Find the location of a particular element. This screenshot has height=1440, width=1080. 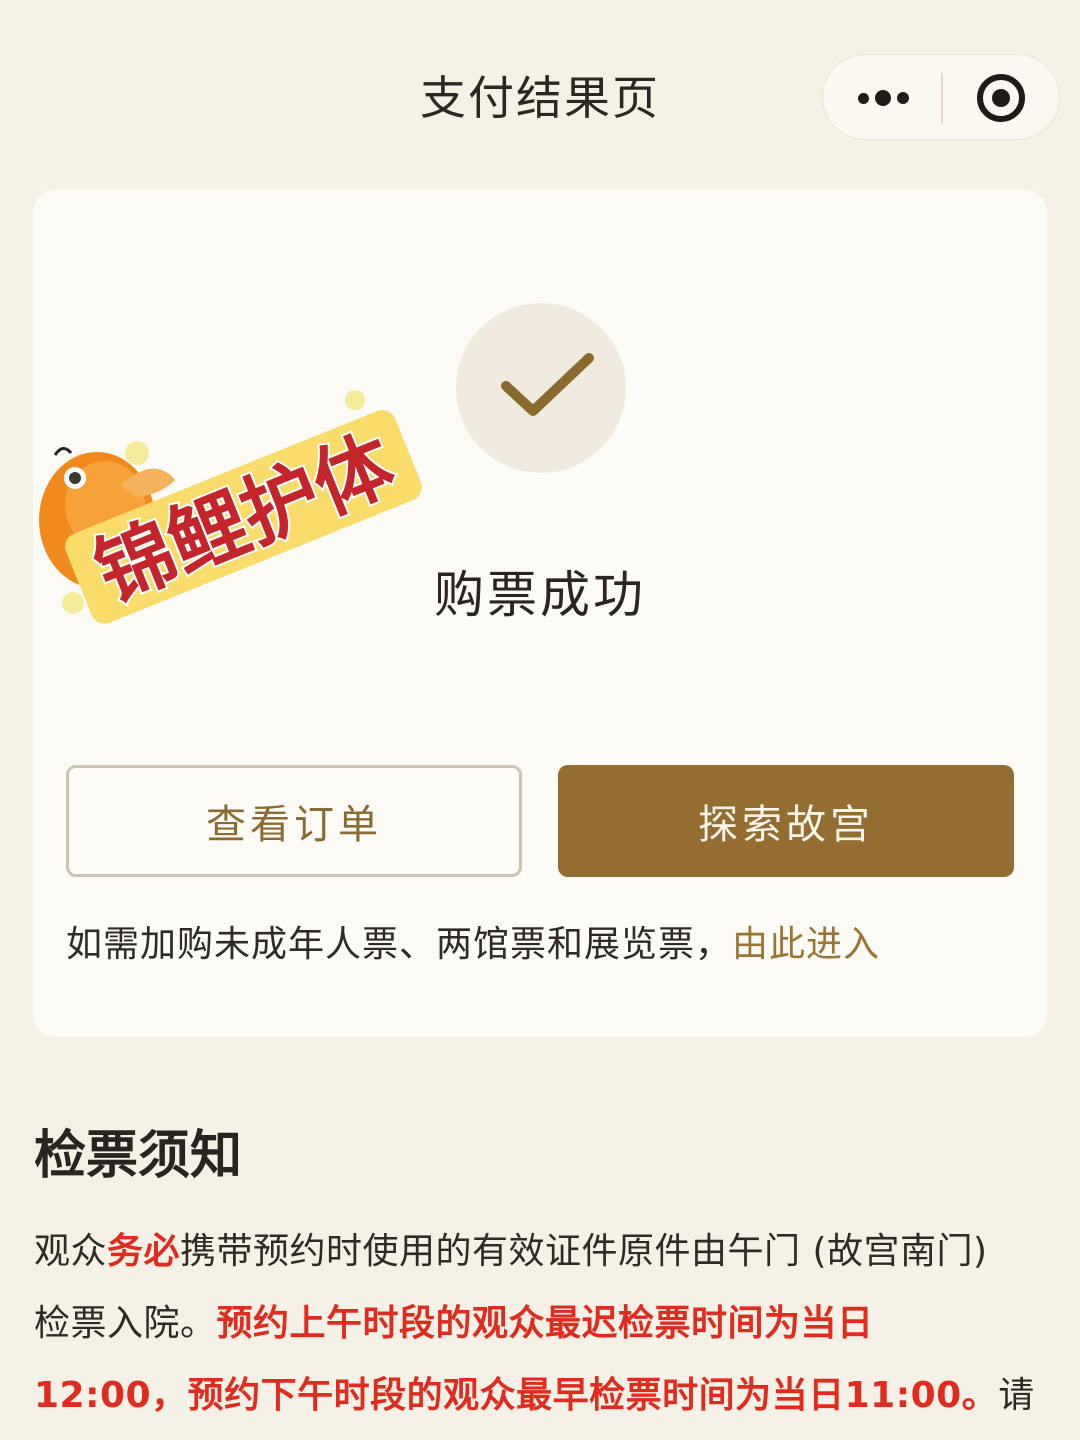

explore-palace-button: 探索故宫 is located at coordinates (786, 821).